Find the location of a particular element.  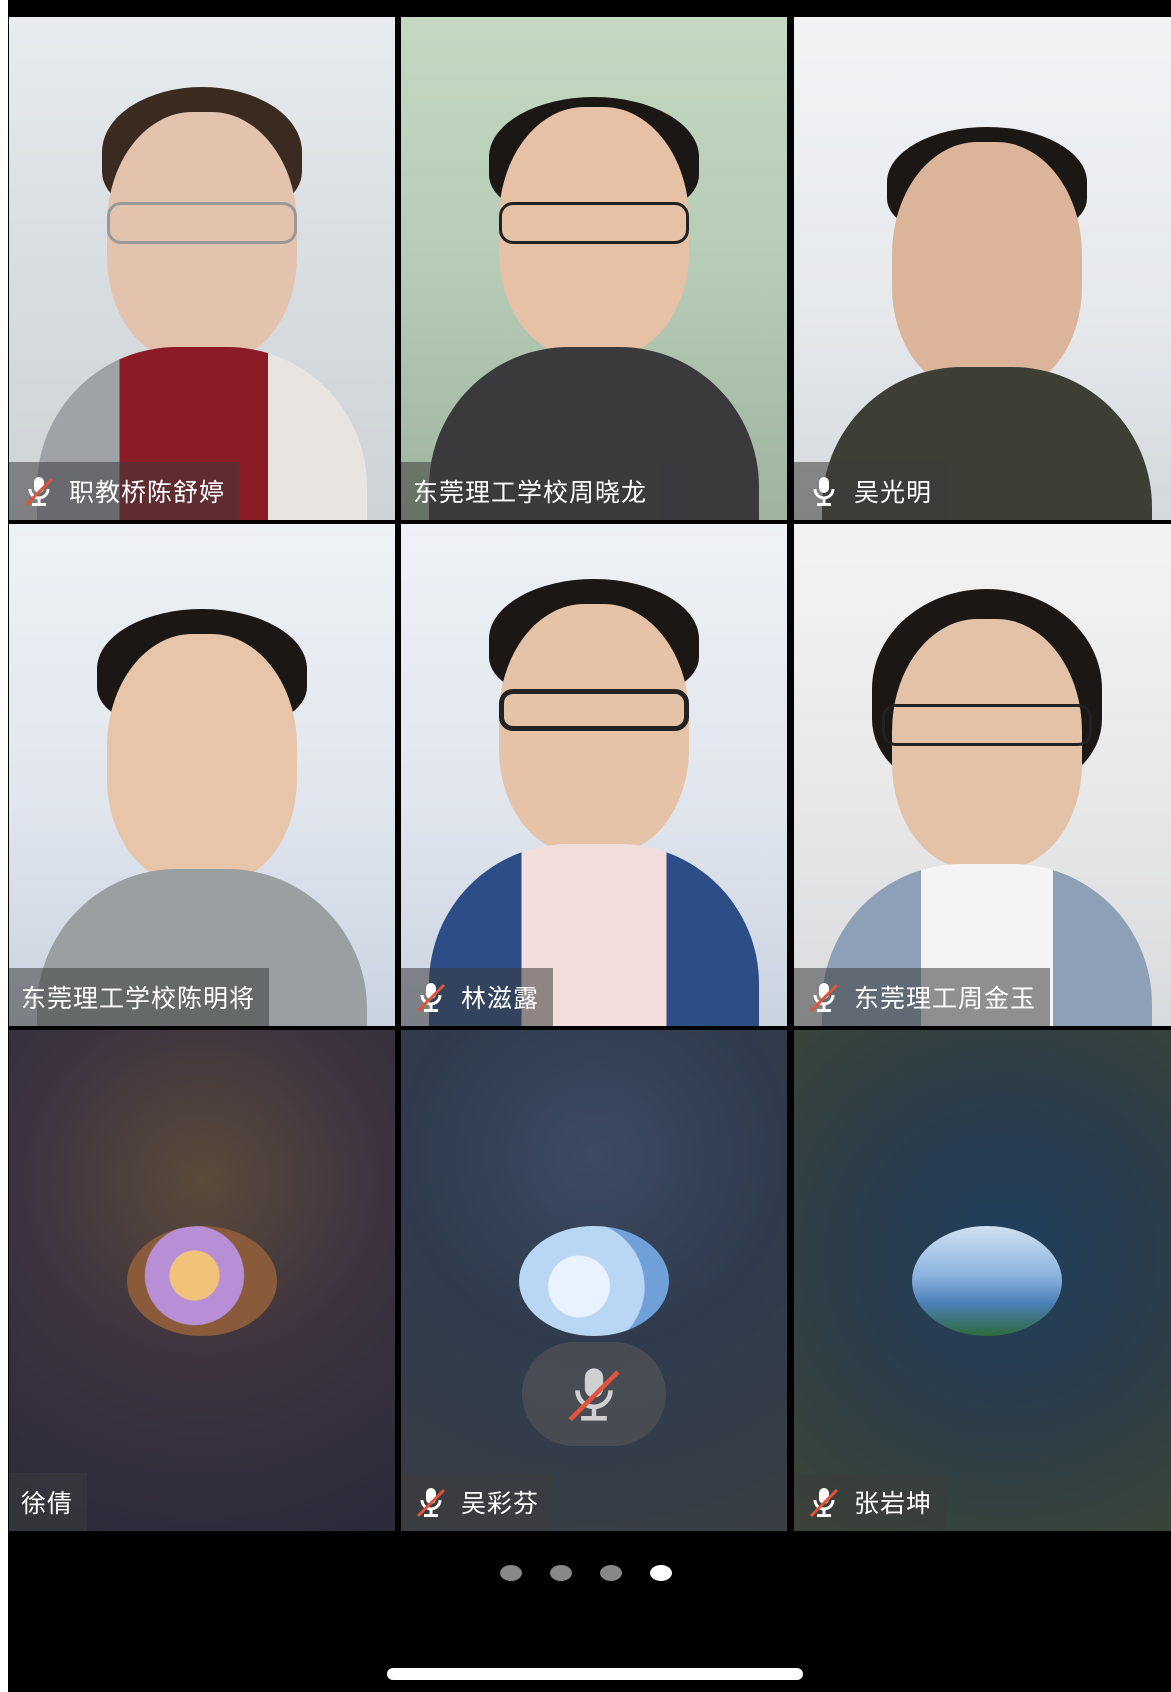

participant-name: 林滋露 is located at coordinates (500, 998).